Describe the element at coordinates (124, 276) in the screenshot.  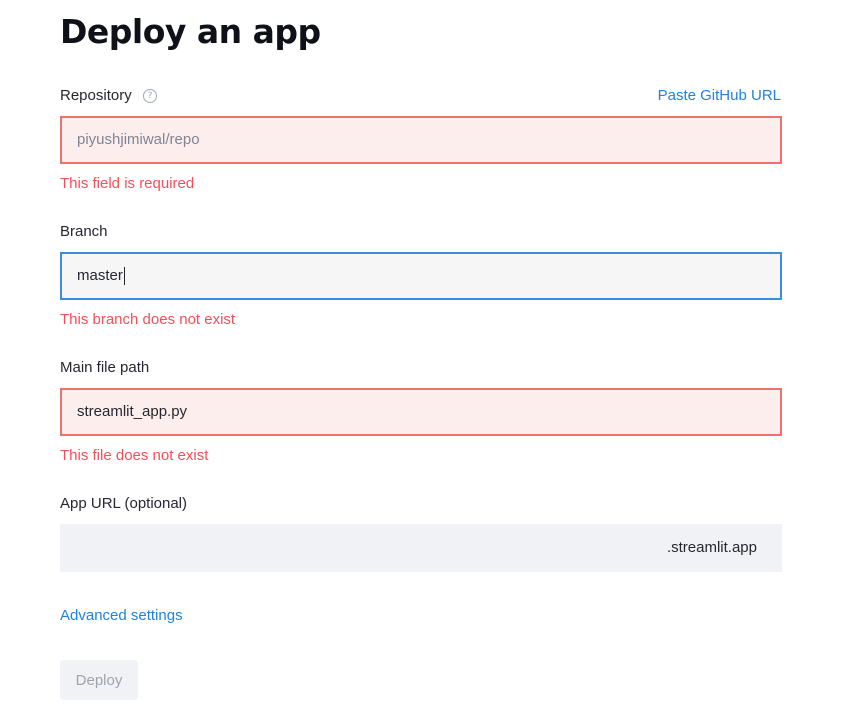
I see `text-cursor` at that location.